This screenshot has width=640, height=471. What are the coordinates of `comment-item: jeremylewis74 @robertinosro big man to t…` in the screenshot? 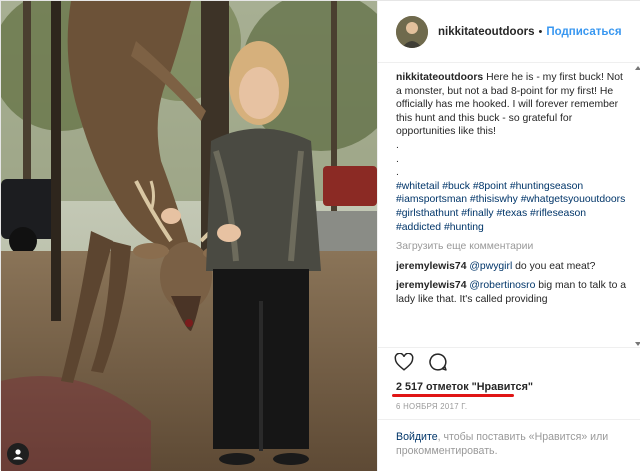 It's located at (512, 292).